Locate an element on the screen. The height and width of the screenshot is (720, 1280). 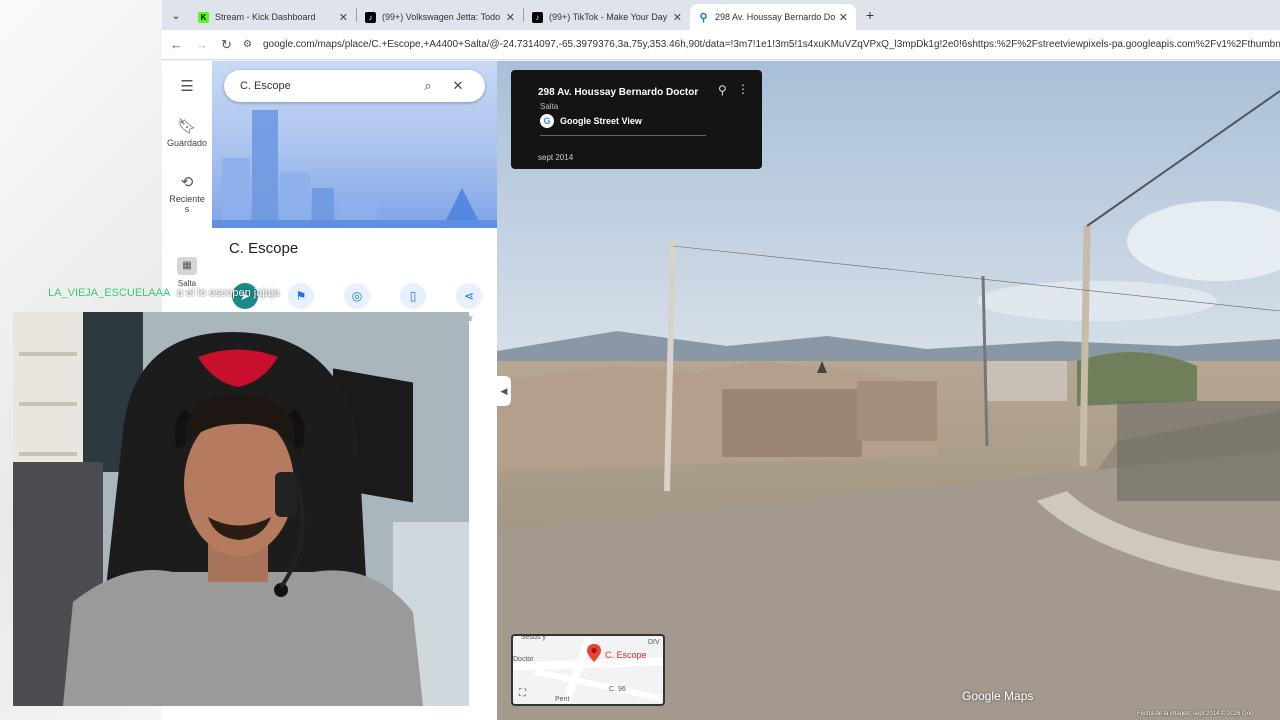
send-to-phone-button: ▯ is located at coordinates (413, 296).